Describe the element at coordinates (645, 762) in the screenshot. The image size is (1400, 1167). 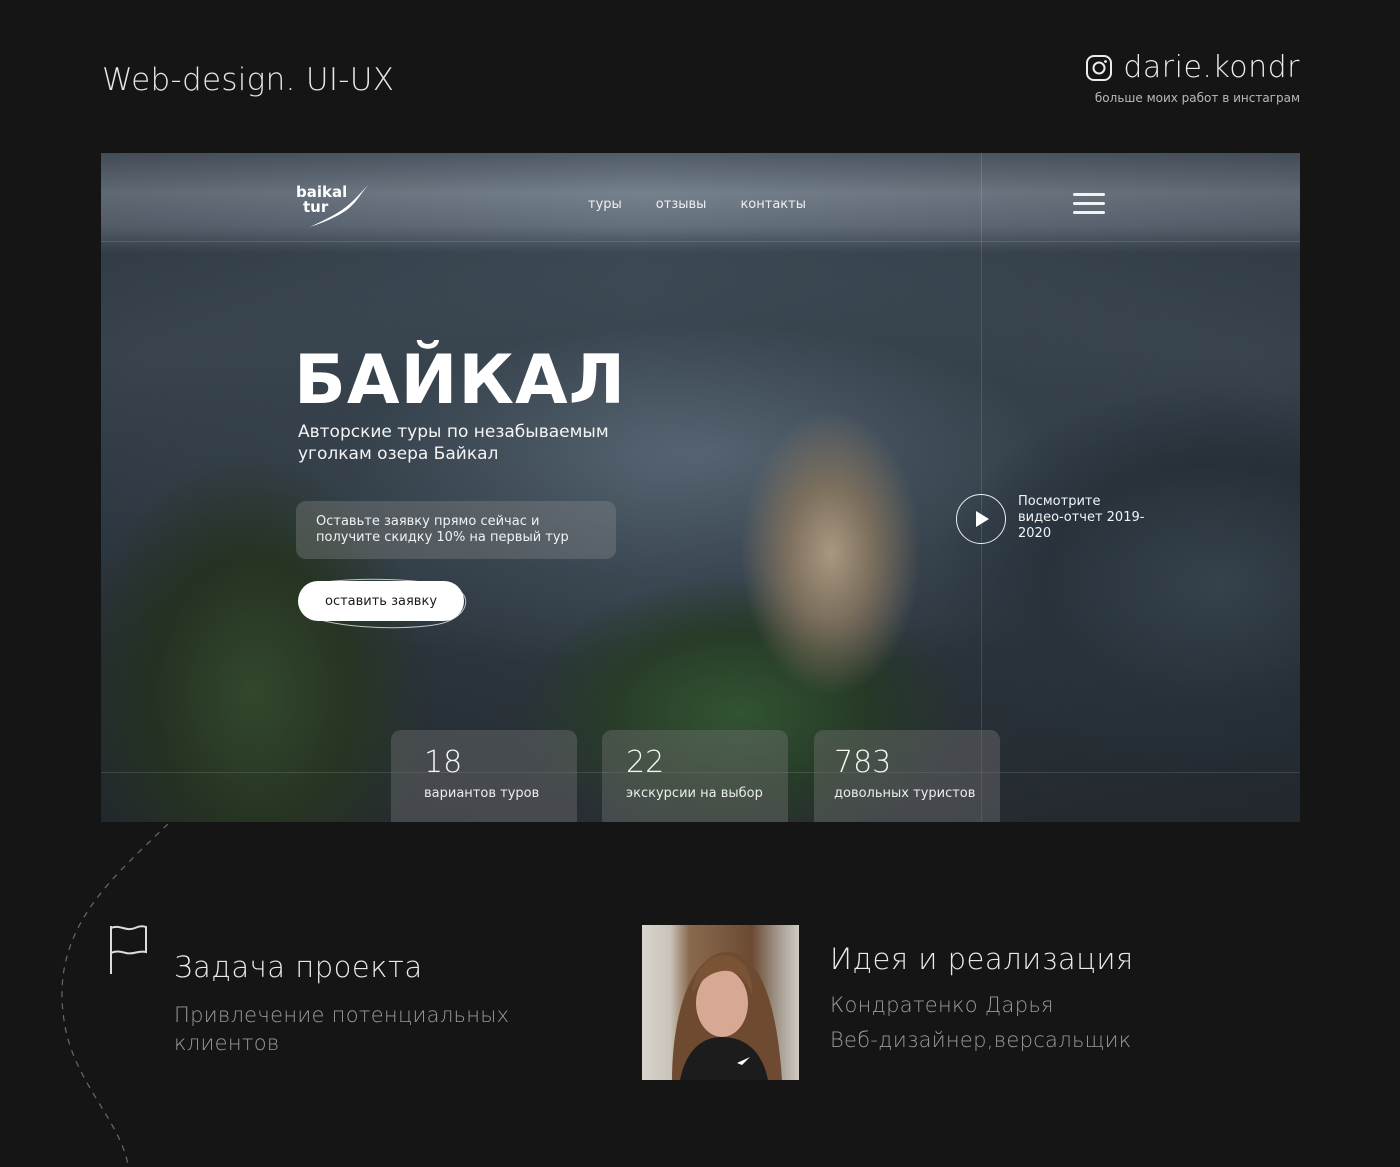
I see `stat-value: 22` at that location.